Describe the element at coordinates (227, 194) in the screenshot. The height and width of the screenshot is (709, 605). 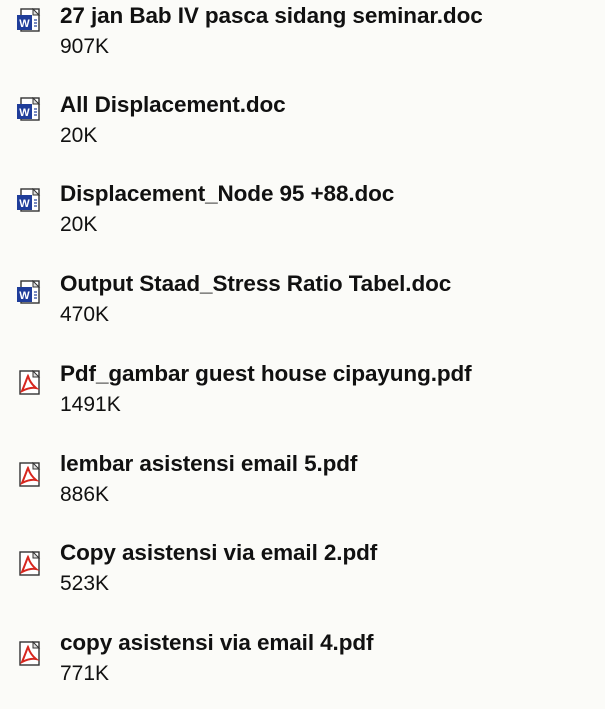
I see `file-name: Displacement_Node 95 +88.doc` at that location.